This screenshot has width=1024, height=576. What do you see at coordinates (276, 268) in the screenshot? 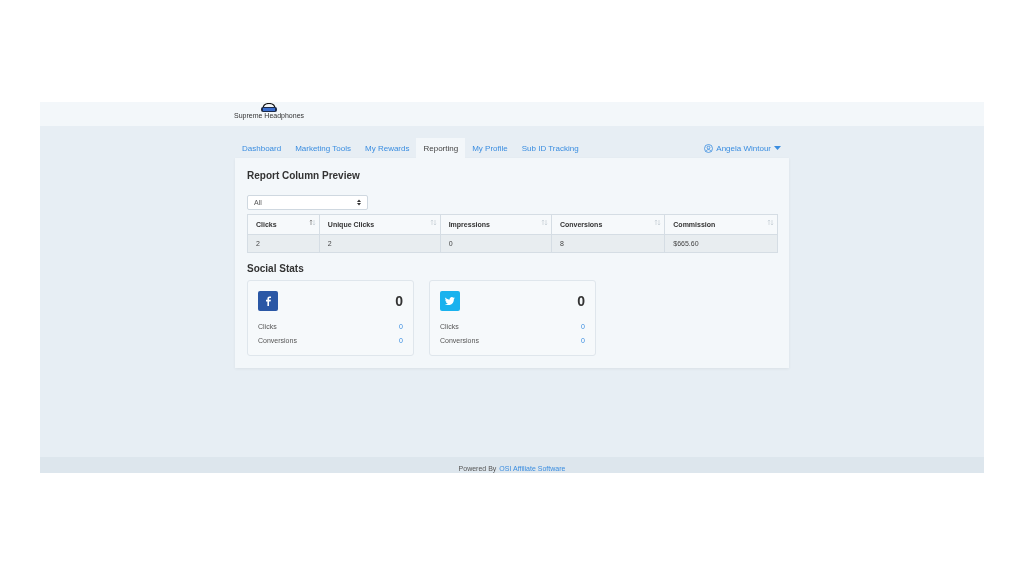
I see `section-title: Social Stats` at bounding box center [276, 268].